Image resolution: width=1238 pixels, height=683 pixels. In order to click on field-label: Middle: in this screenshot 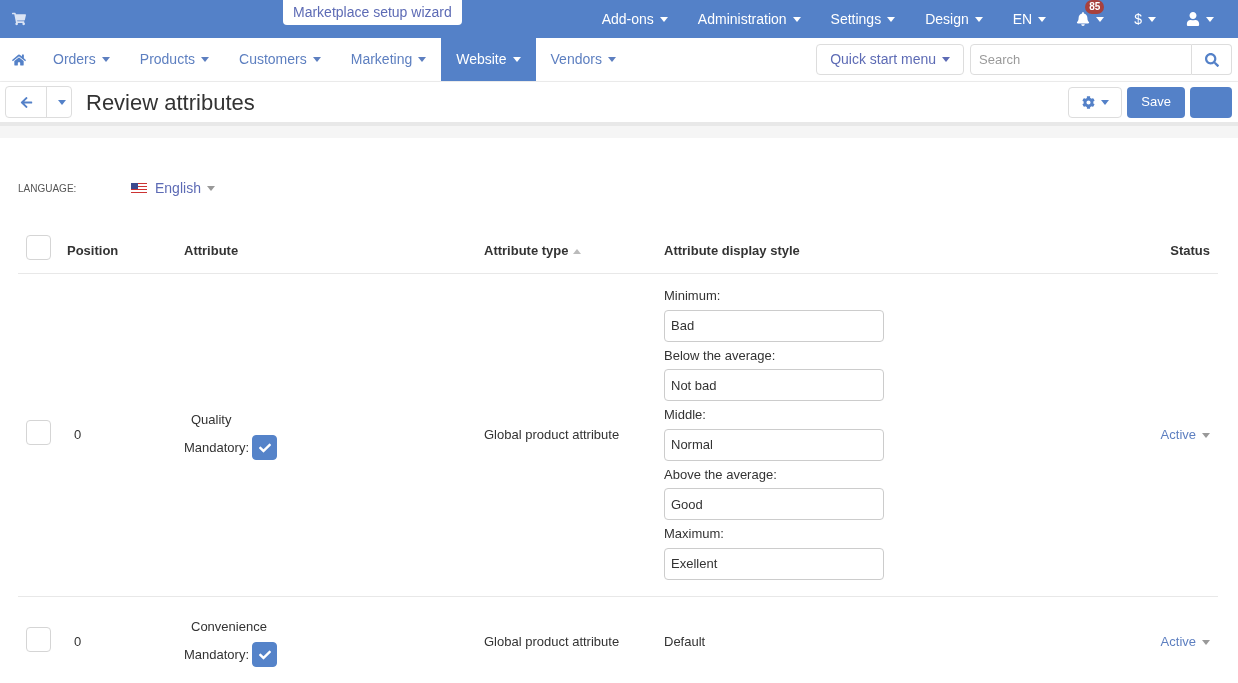, I will do `click(685, 415)`.